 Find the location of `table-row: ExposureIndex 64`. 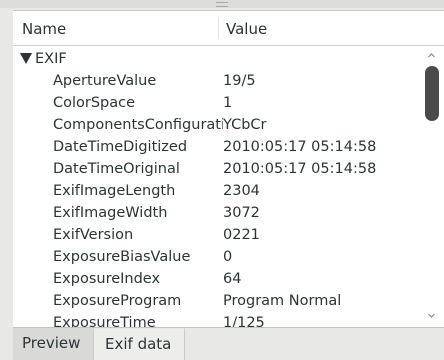

table-row: ExposureIndex 64 is located at coordinates (216, 280).